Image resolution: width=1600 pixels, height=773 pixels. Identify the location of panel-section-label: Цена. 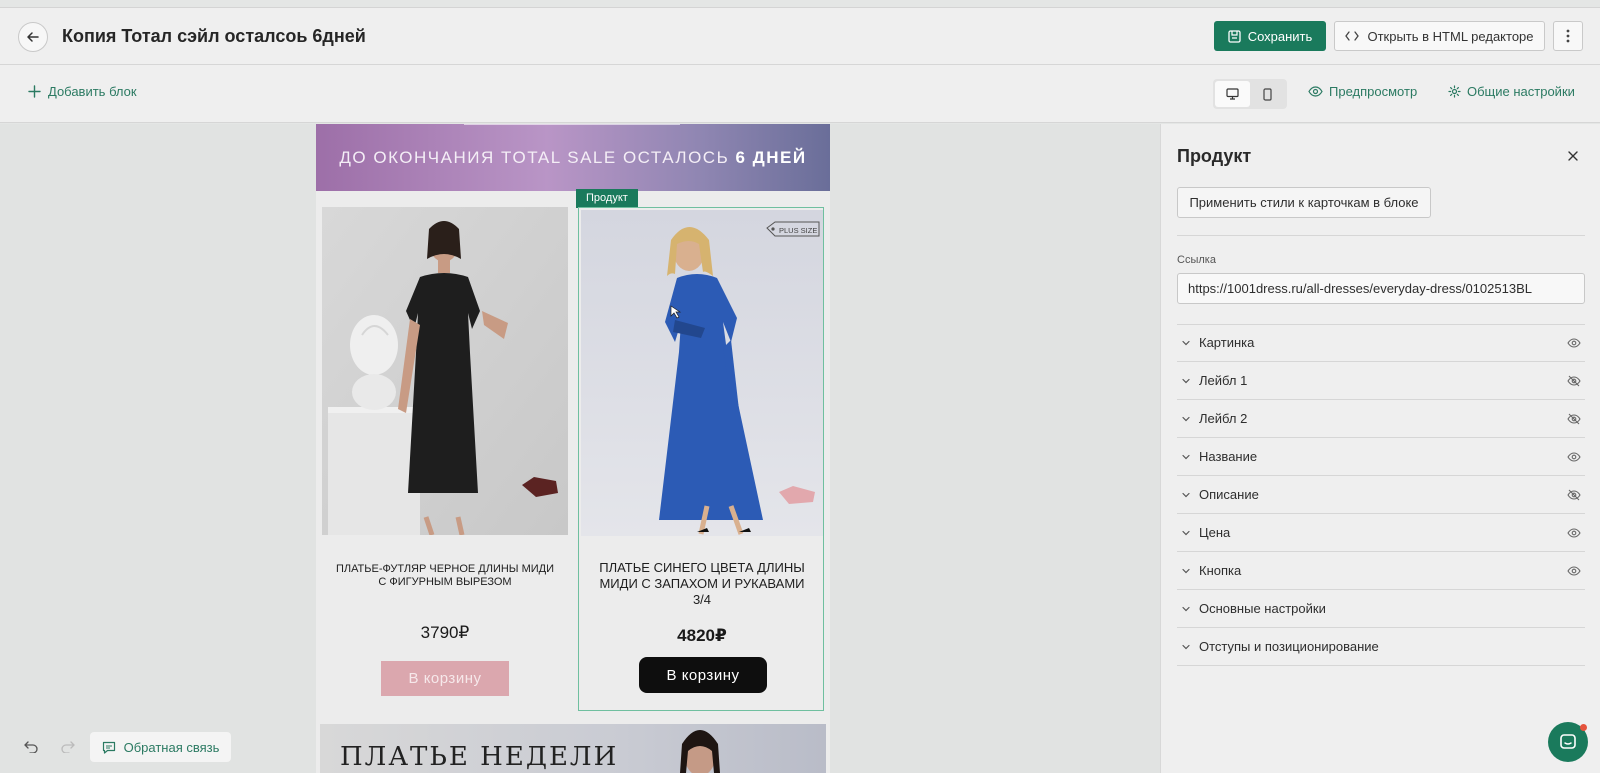
(1215, 532).